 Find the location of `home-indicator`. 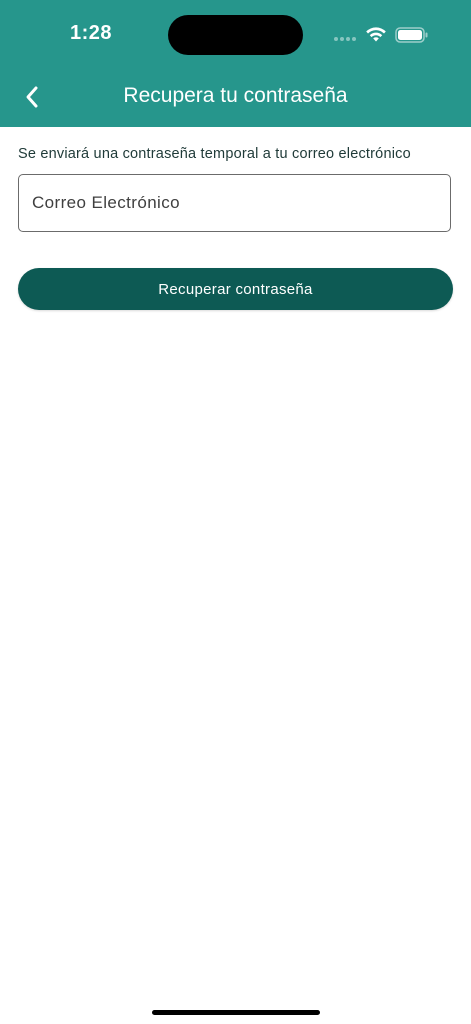

home-indicator is located at coordinates (236, 1012).